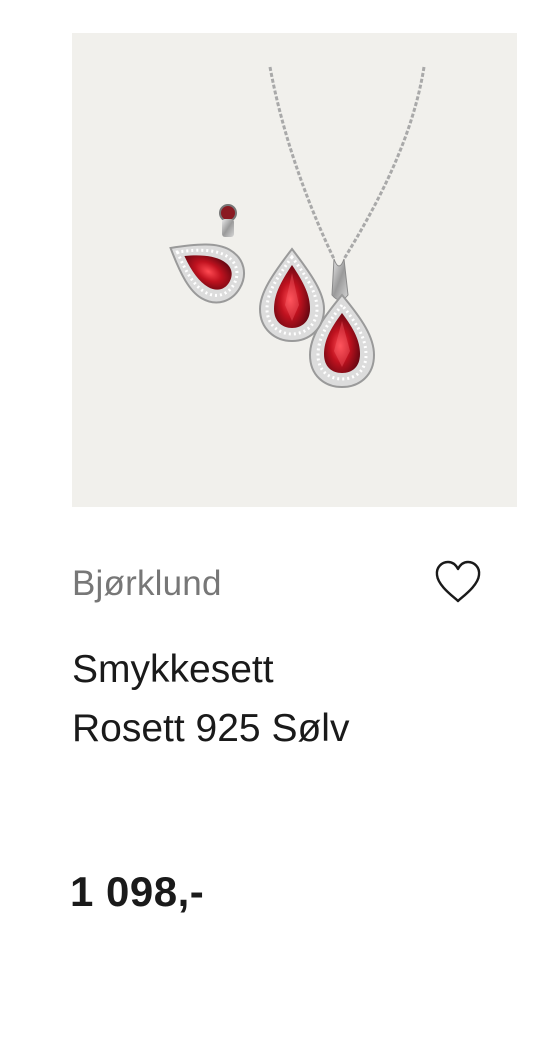 Image resolution: width=536 pixels, height=1039 pixels. I want to click on favorite-button, so click(458, 582).